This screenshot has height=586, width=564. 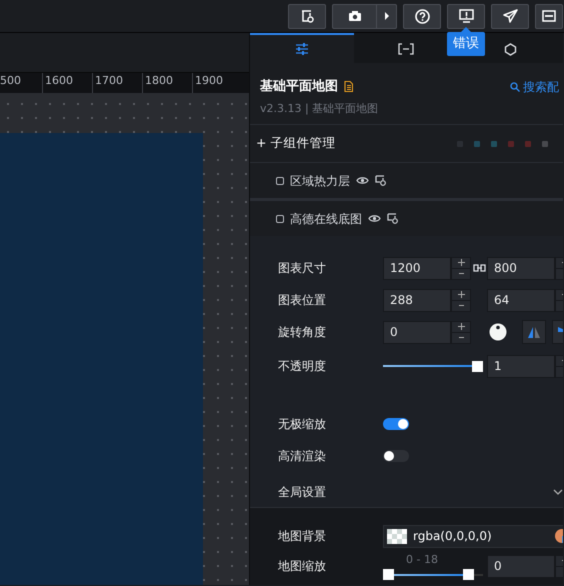 What do you see at coordinates (466, 44) in the screenshot?
I see `tooltip: 错误` at bounding box center [466, 44].